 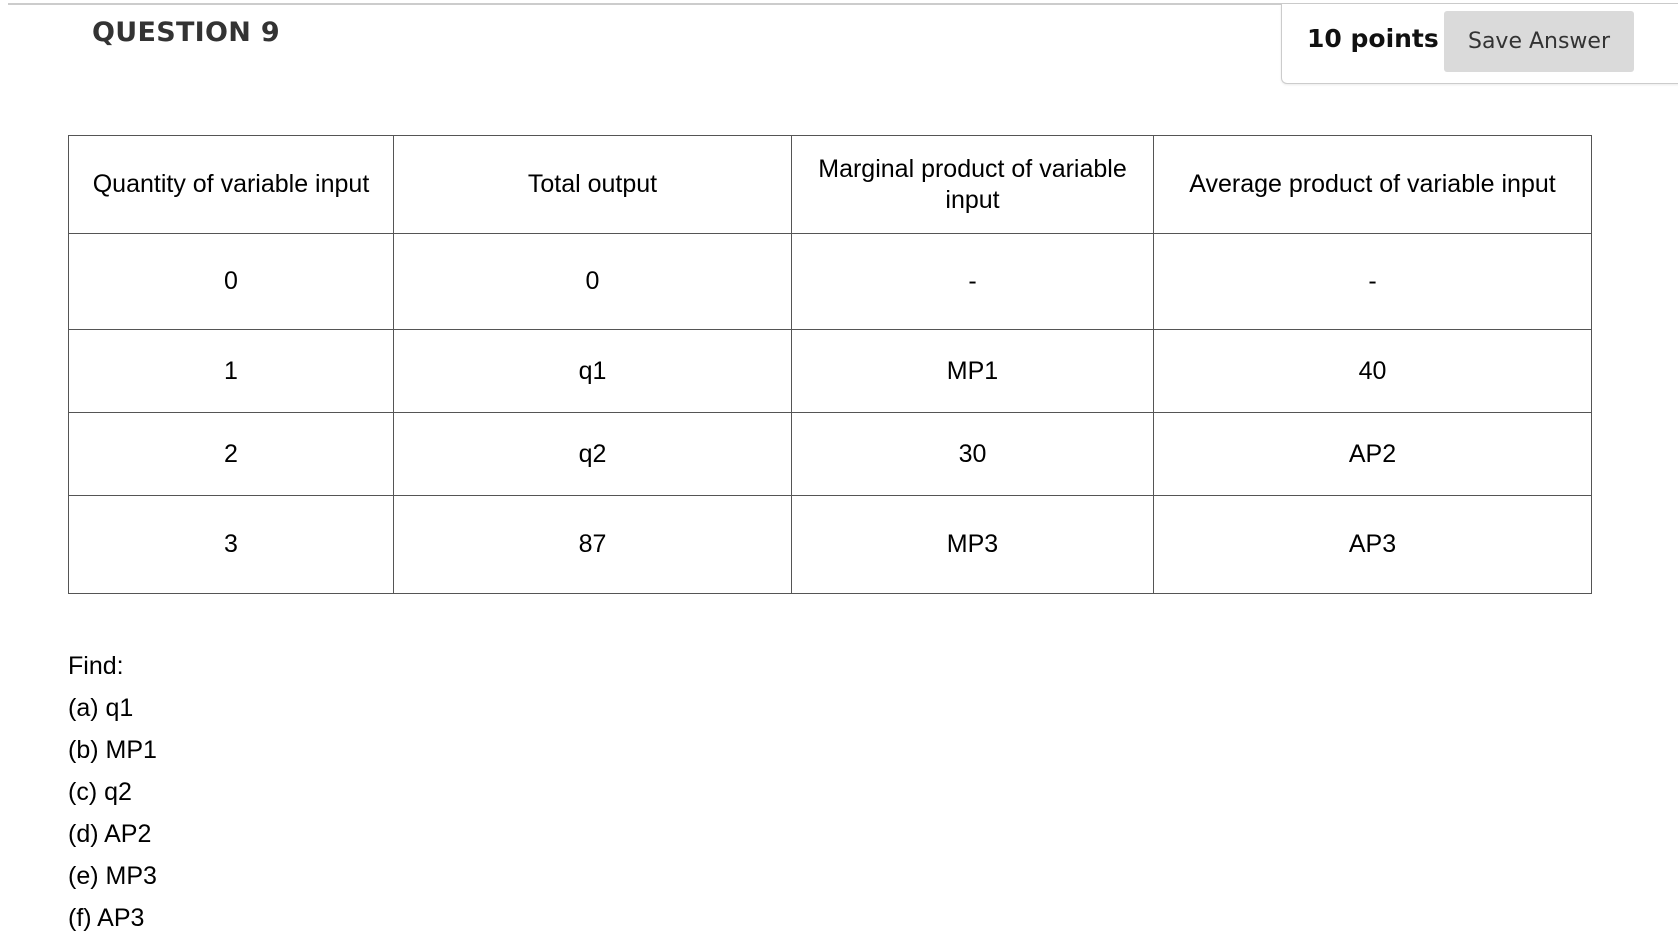 I want to click on header-cell: Average product of variable input, so click(x=1372, y=184).